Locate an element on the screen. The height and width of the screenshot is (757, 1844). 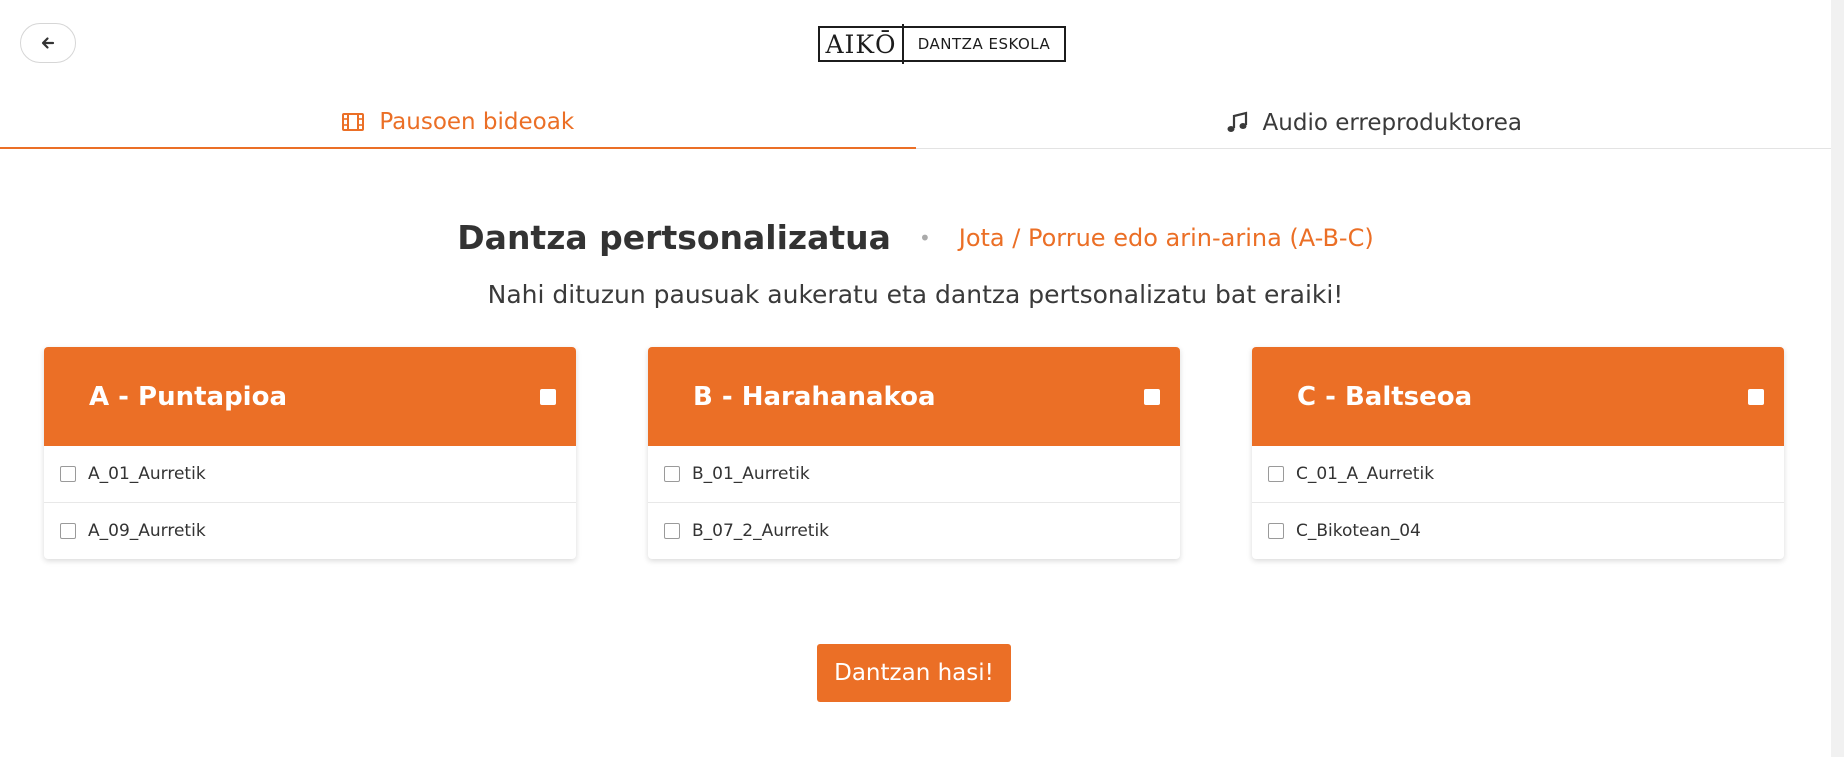
music-note-icon is located at coordinates (1237, 121).